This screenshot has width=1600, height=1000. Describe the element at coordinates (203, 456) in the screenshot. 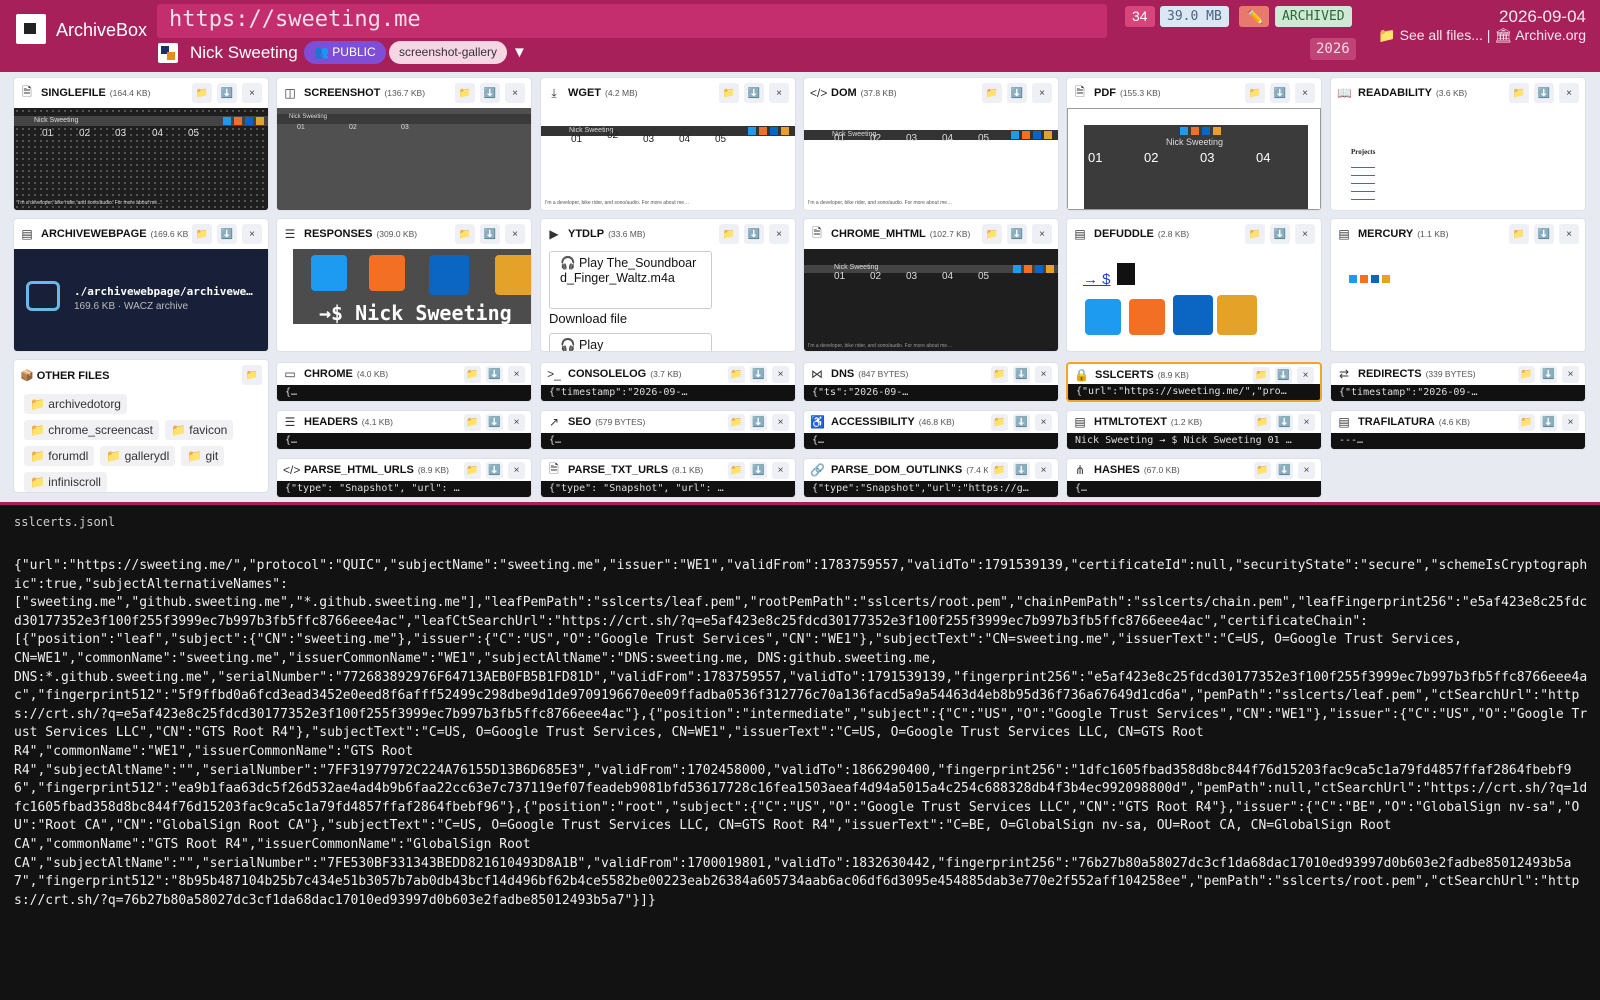

I see `file-folder-item: 📁 git` at that location.